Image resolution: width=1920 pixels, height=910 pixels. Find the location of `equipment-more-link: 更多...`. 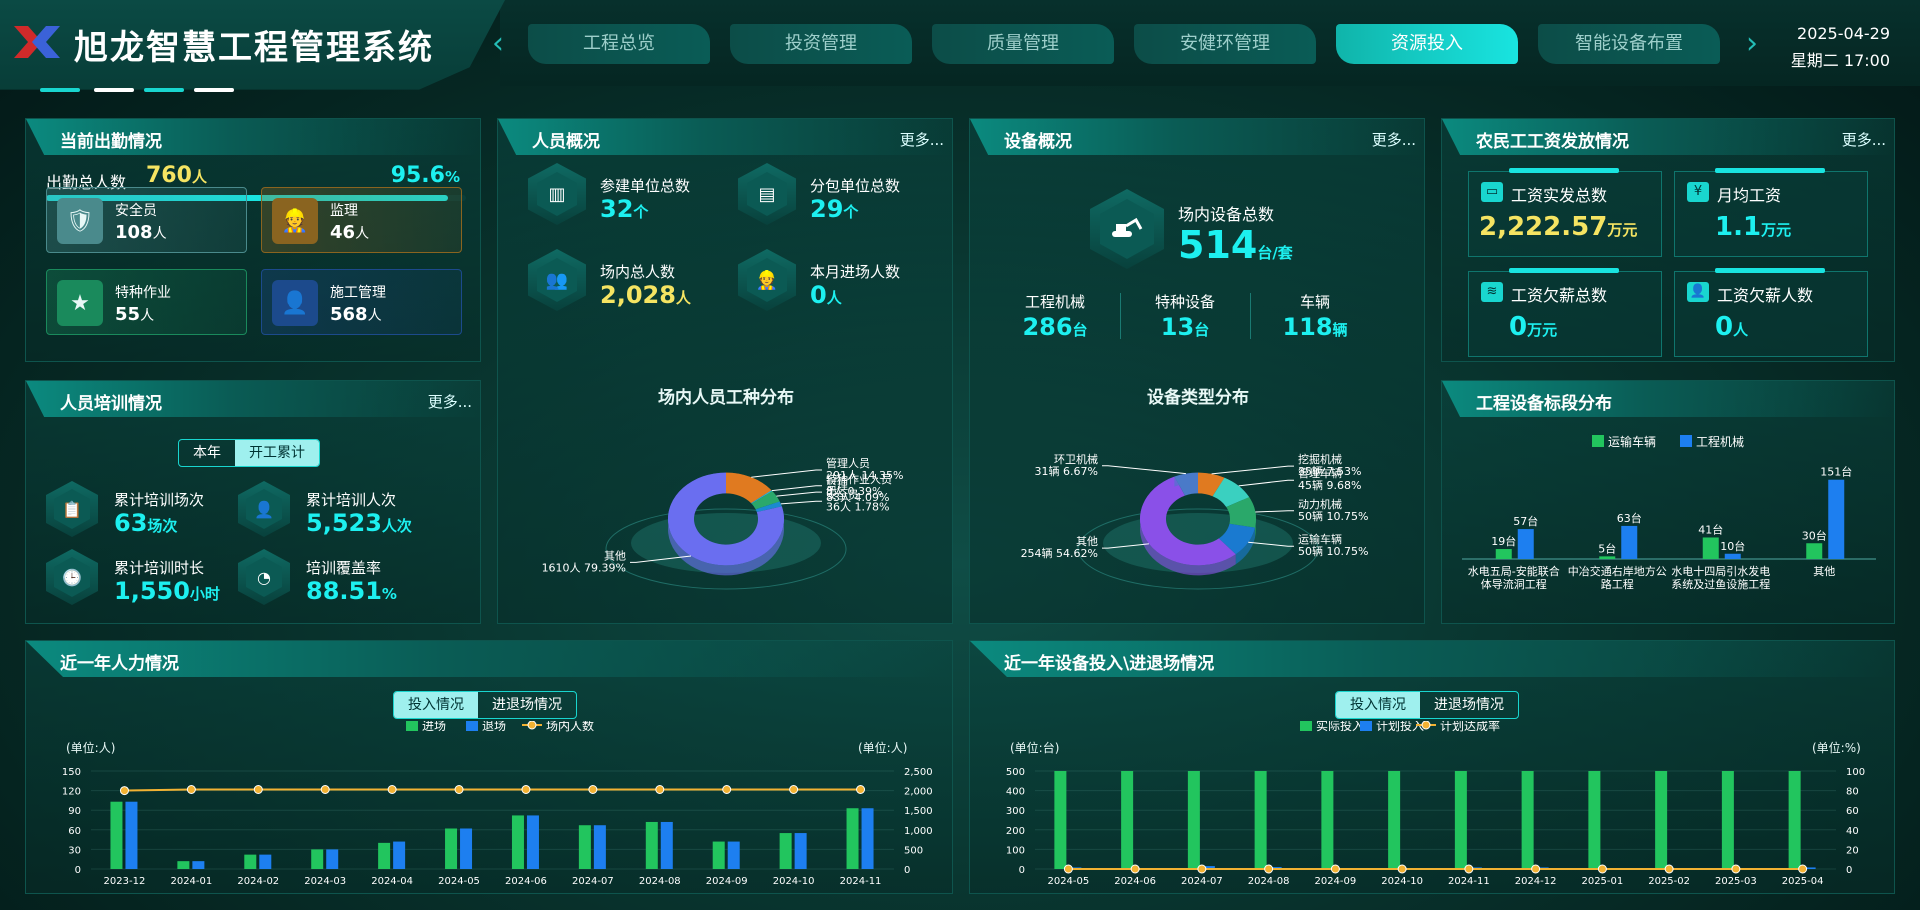

equipment-more-link: 更多... is located at coordinates (1394, 139).